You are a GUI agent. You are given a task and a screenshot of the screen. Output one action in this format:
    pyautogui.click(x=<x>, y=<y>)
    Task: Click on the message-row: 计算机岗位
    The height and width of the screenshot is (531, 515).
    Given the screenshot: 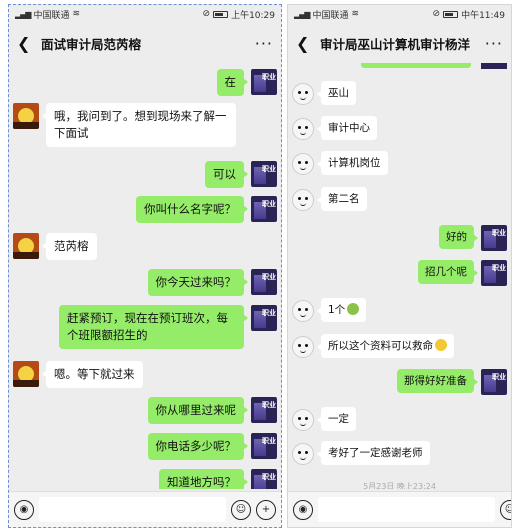 What is the action you would take?
    pyautogui.click(x=399, y=163)
    